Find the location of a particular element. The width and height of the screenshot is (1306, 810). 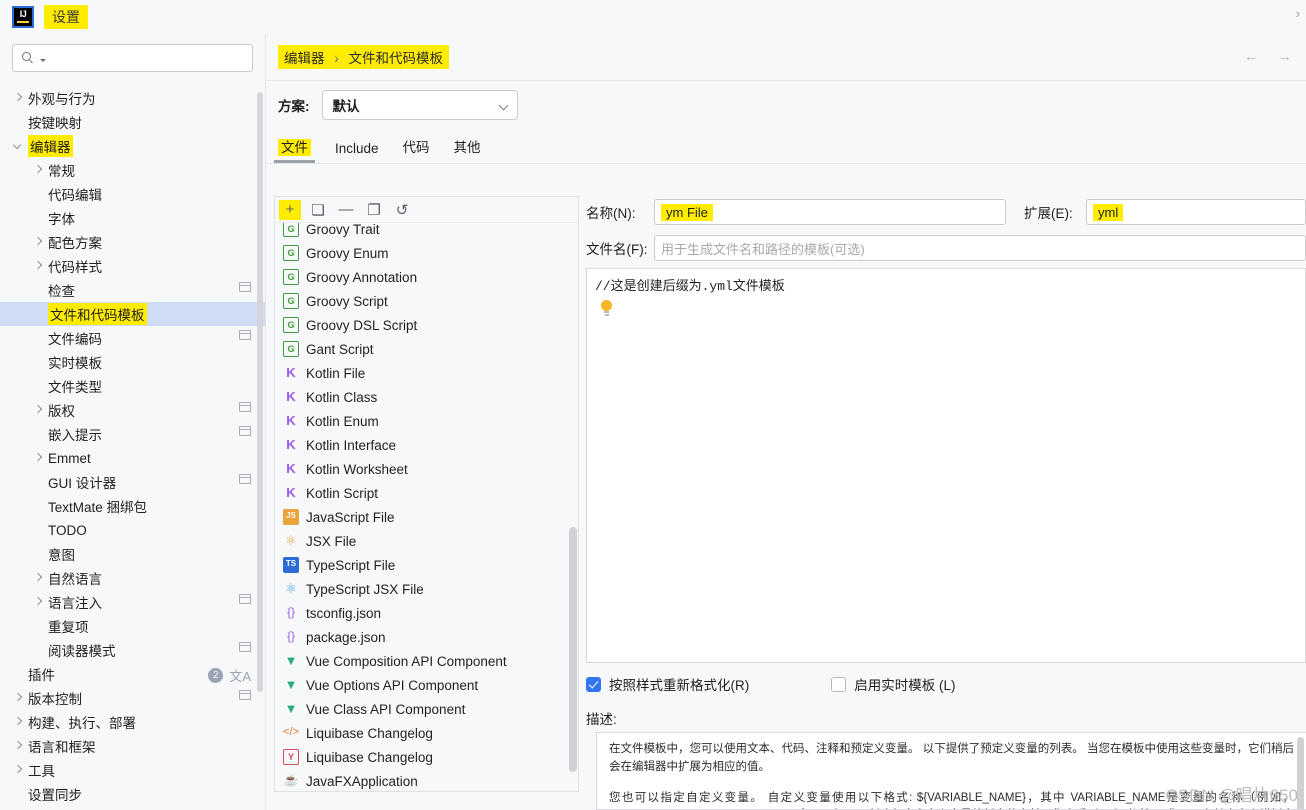

sidebar-scrollbar is located at coordinates (260, 392).